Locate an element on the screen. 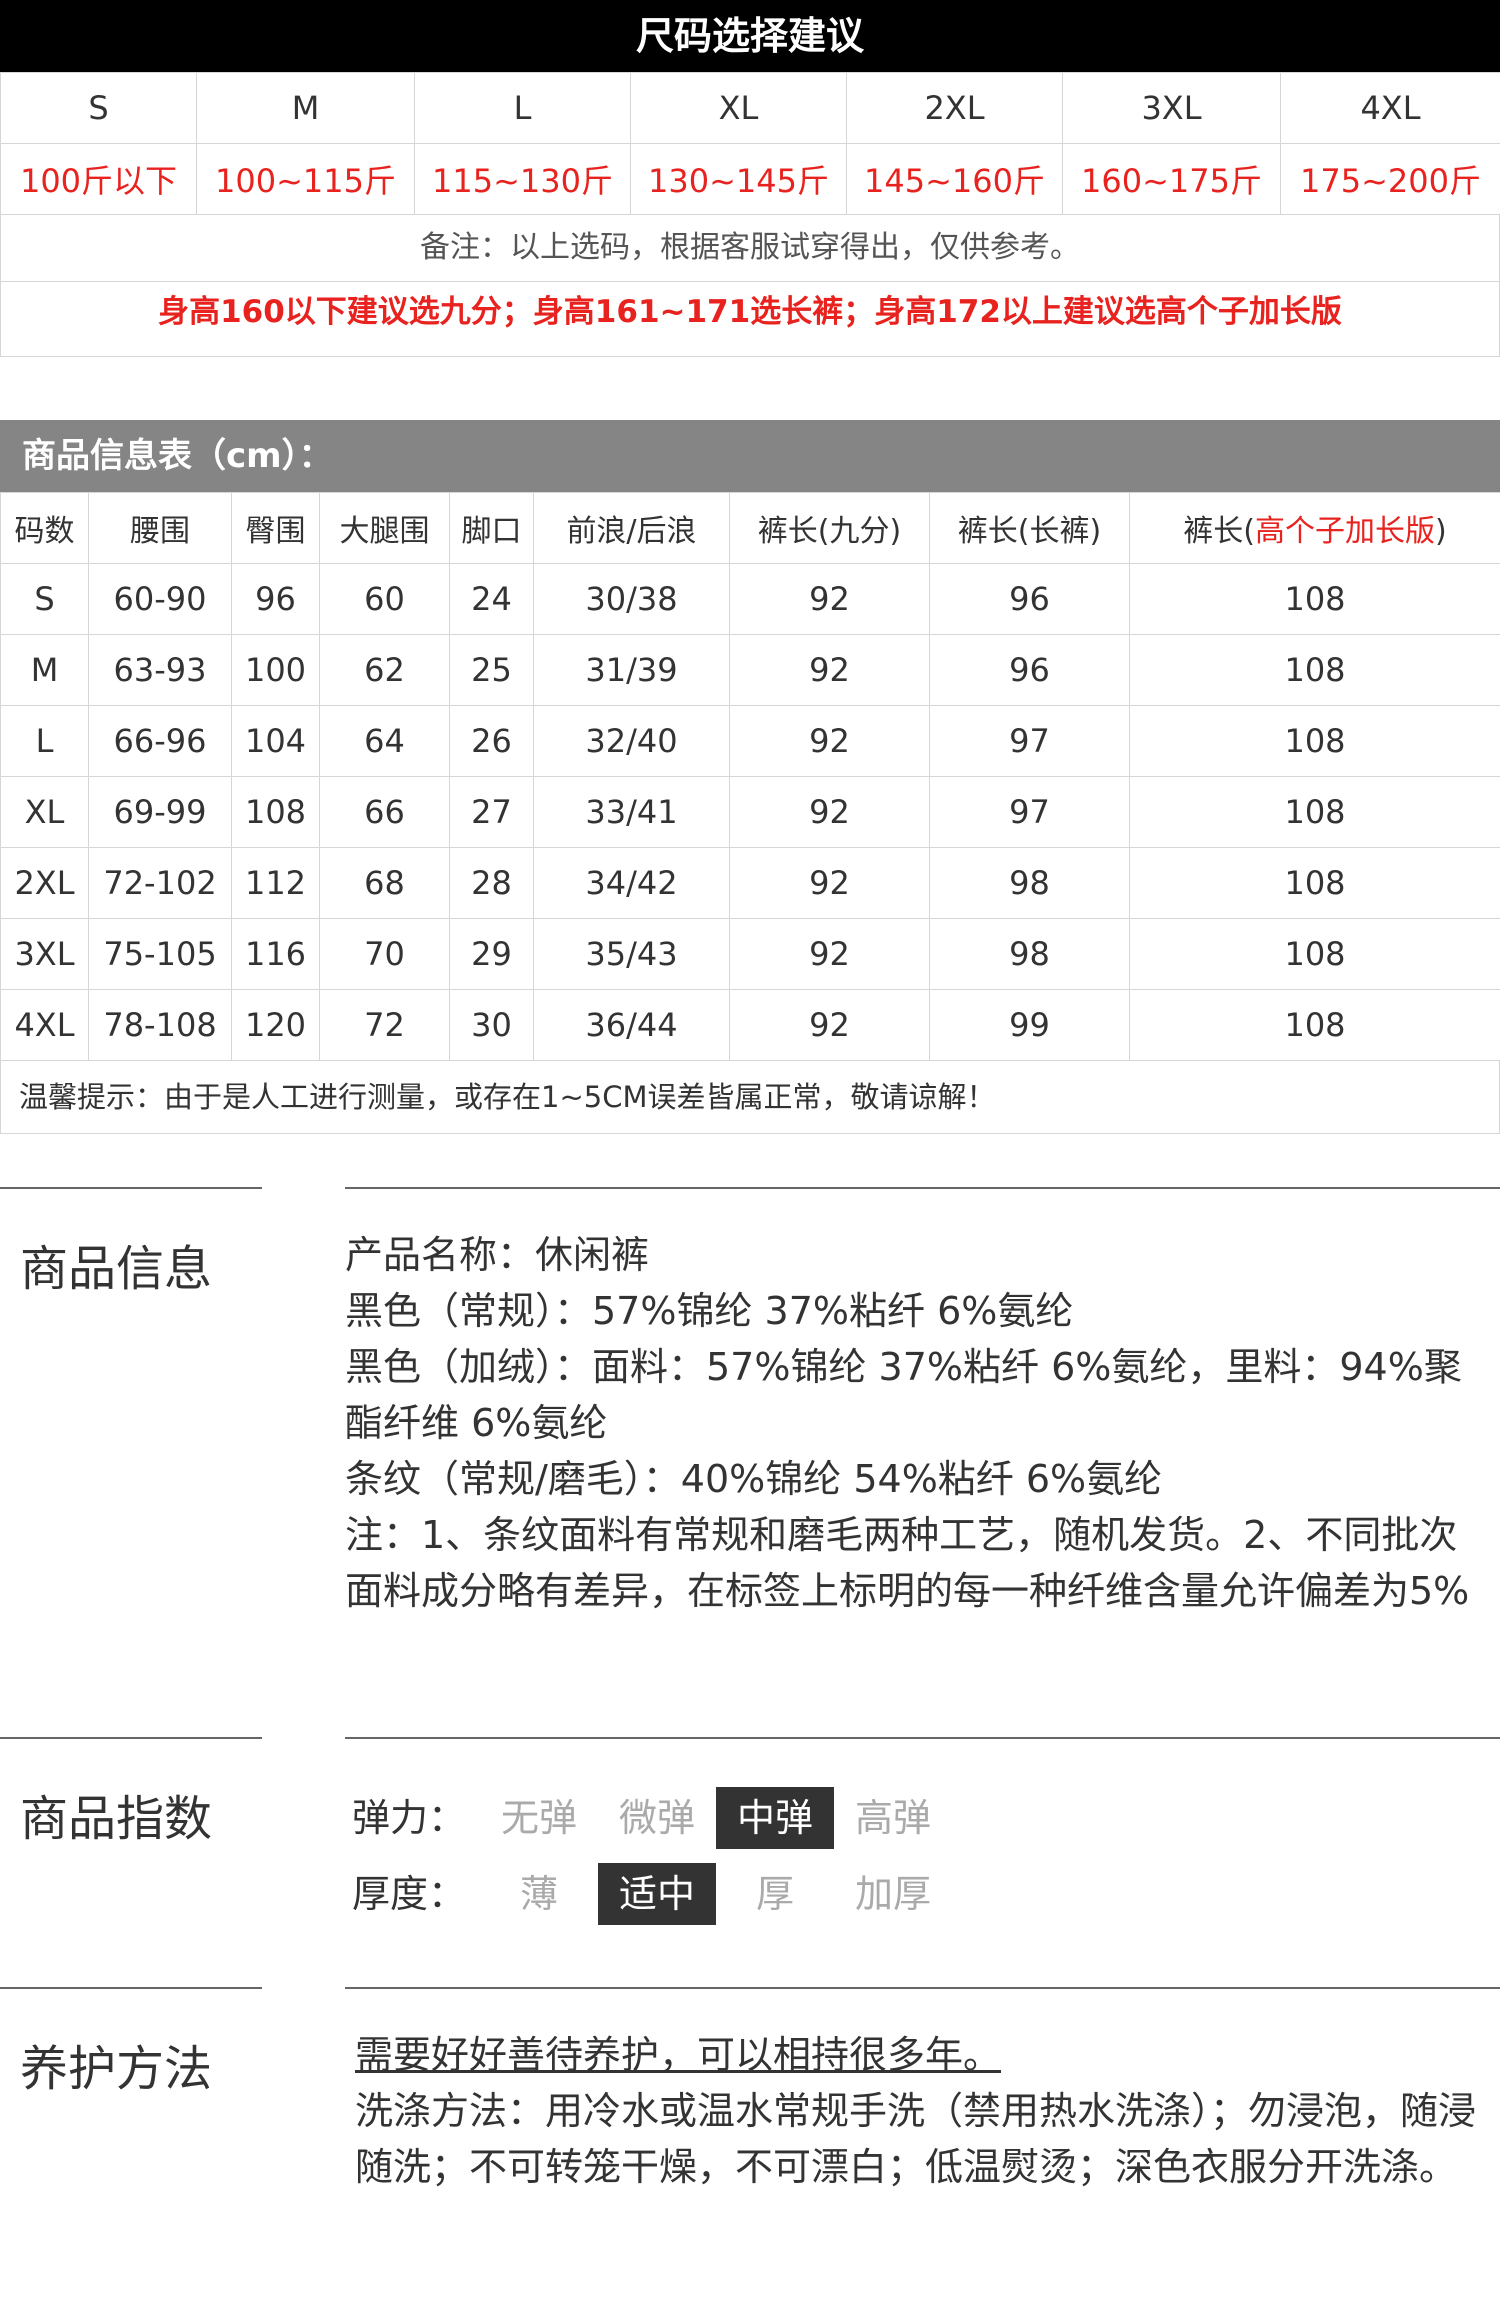 The height and width of the screenshot is (2322, 1500). size-row: S M L XL 2XL 3XL 4XL is located at coordinates (750, 108).